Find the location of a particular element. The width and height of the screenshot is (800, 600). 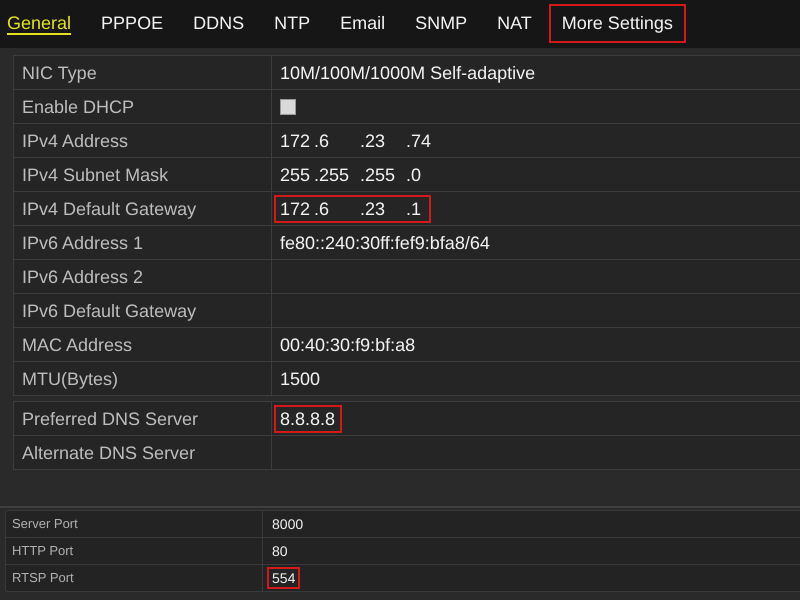

tab: SNMP is located at coordinates (441, 23).